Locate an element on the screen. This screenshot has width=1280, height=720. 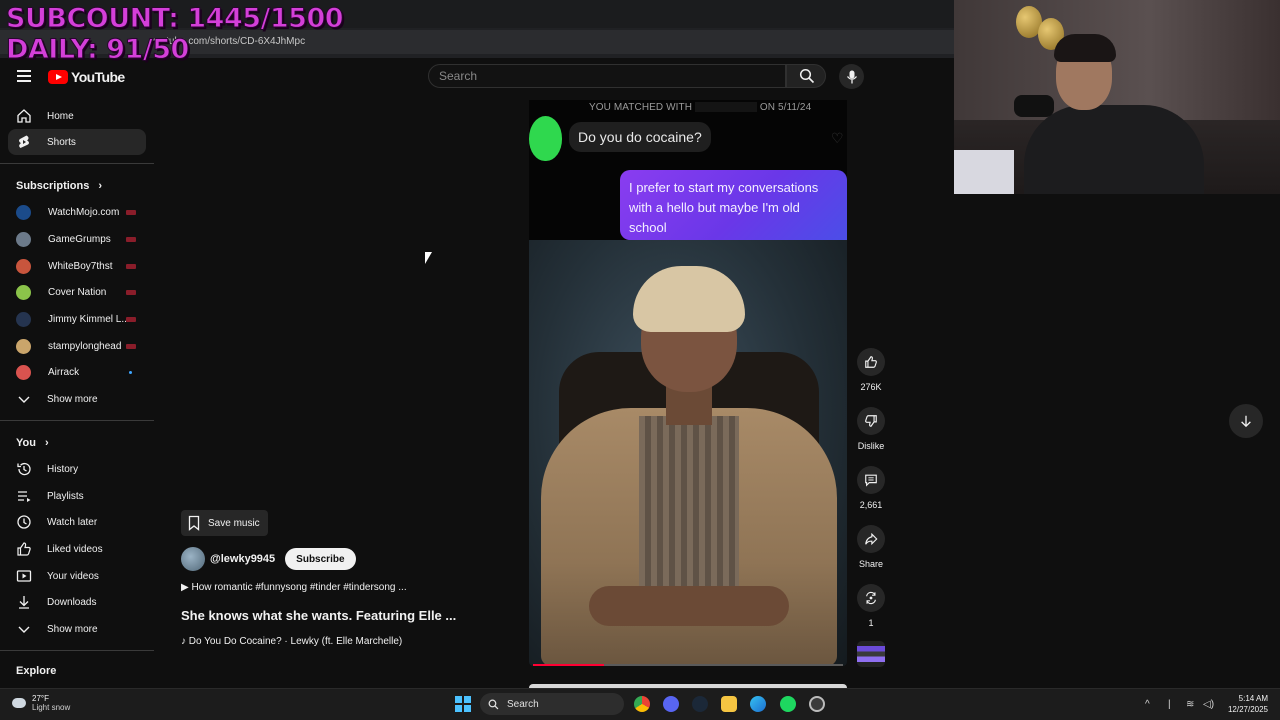
weather-condition: Light snow is located at coordinates (51, 707).